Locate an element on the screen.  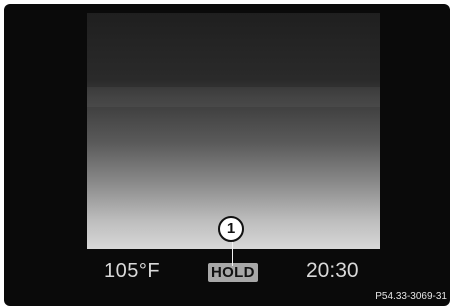
clock-time: 20:30 is located at coordinates (332, 270).